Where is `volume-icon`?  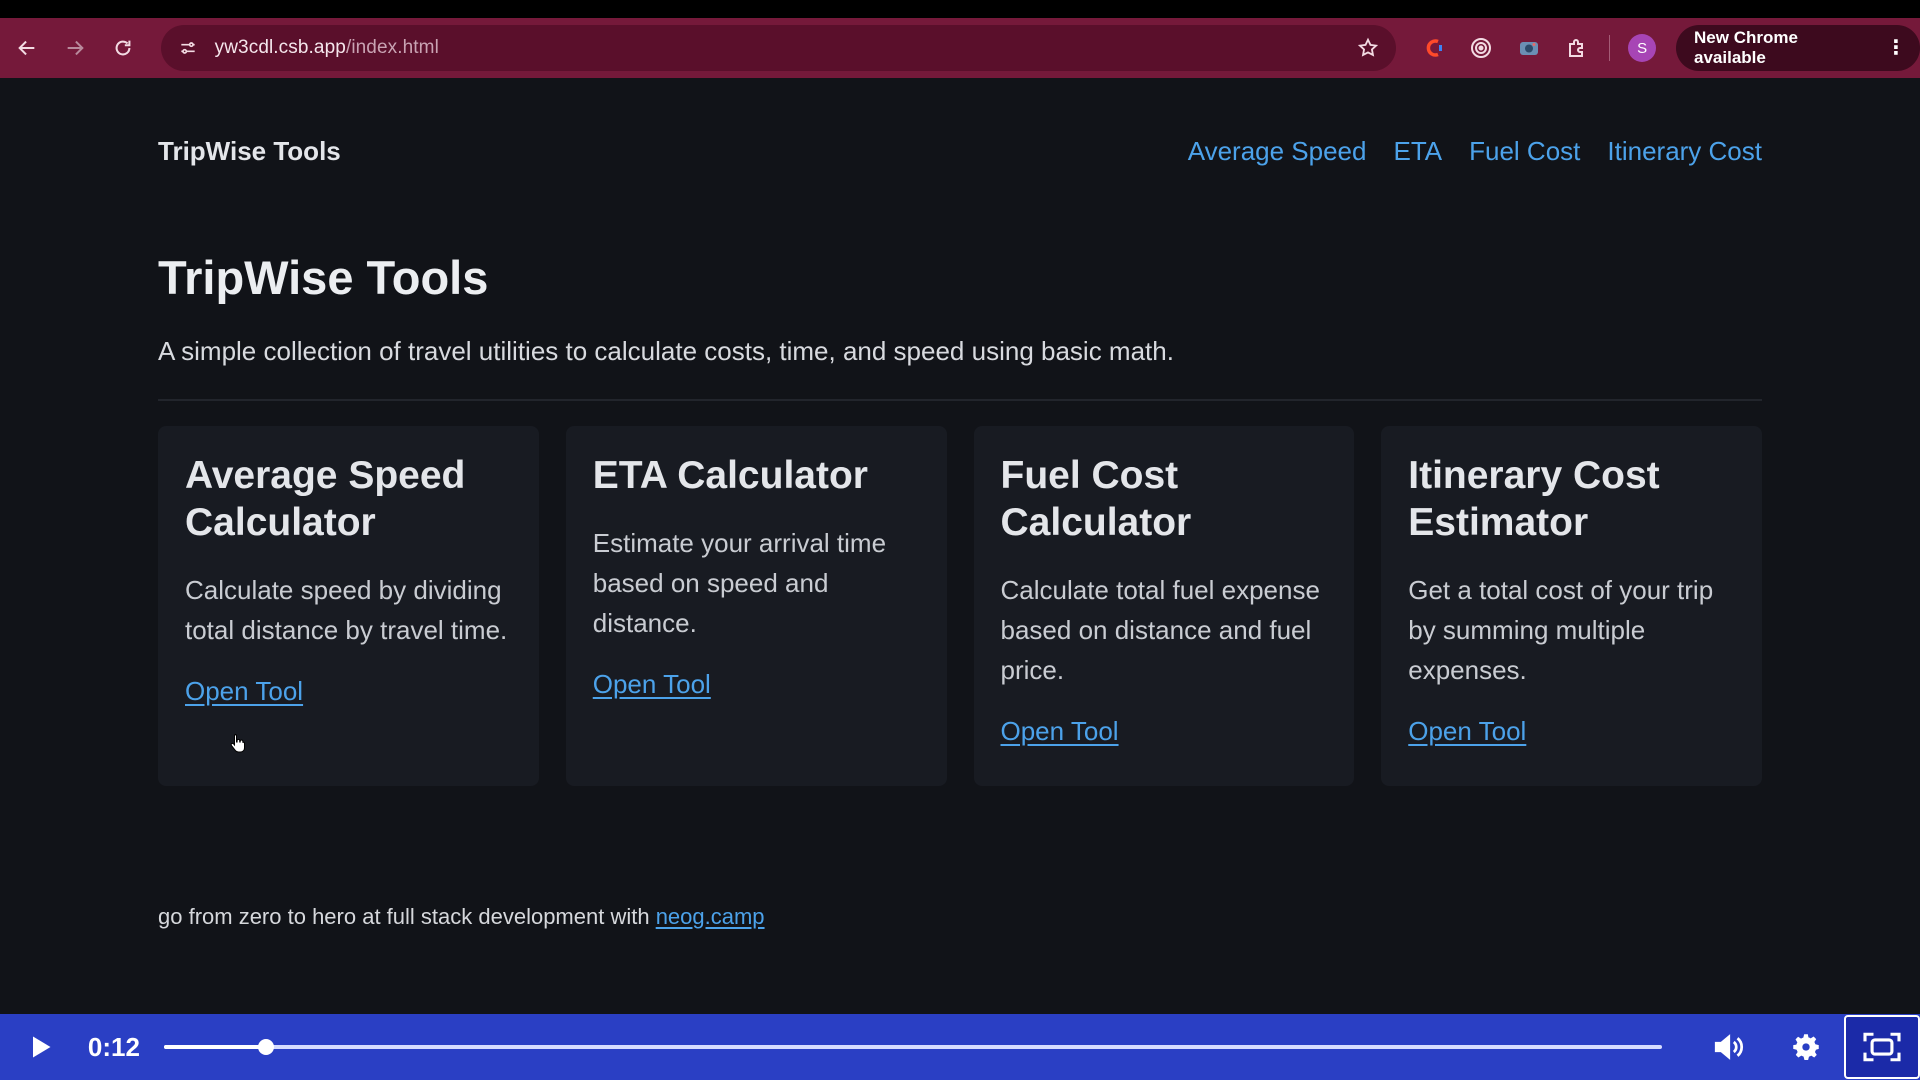
volume-icon is located at coordinates (1729, 1047).